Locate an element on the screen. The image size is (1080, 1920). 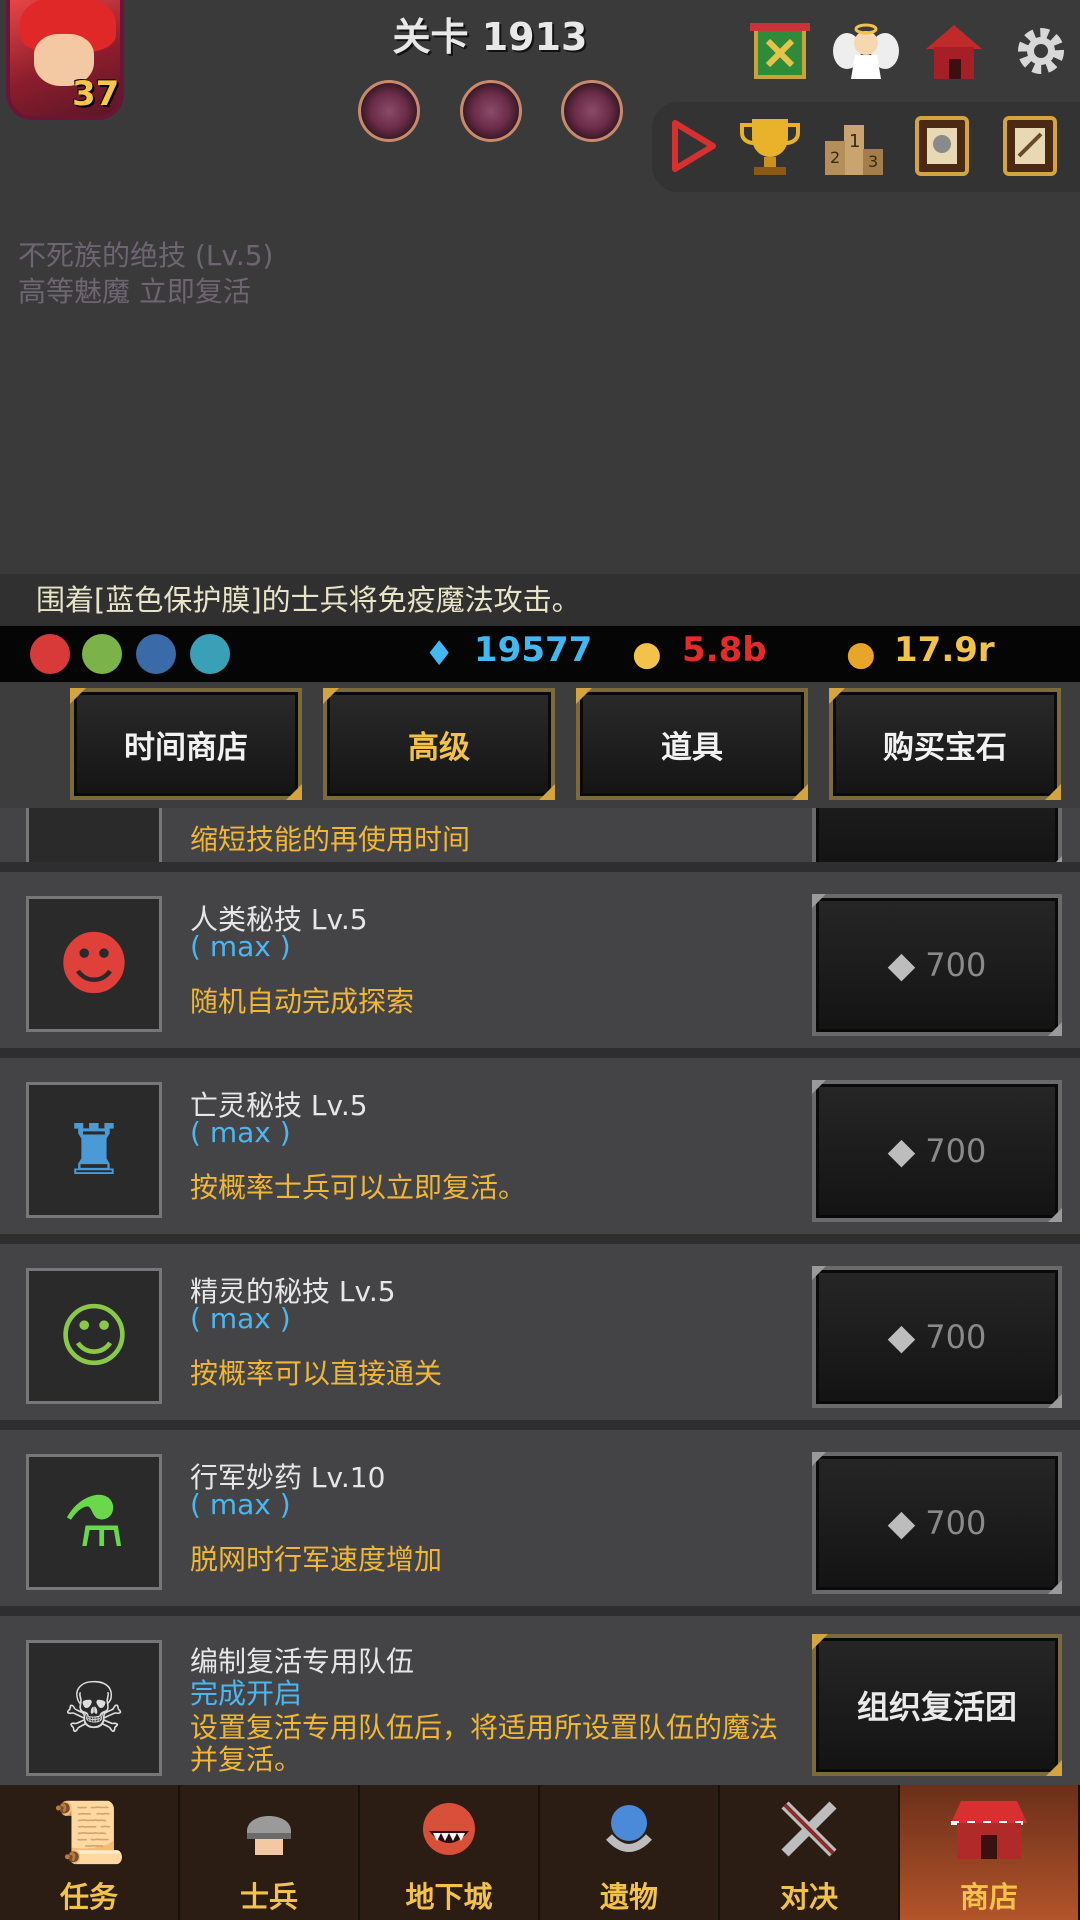
list-item-desc: 按概率士兵可以立即复活。 is located at coordinates (358, 1187).